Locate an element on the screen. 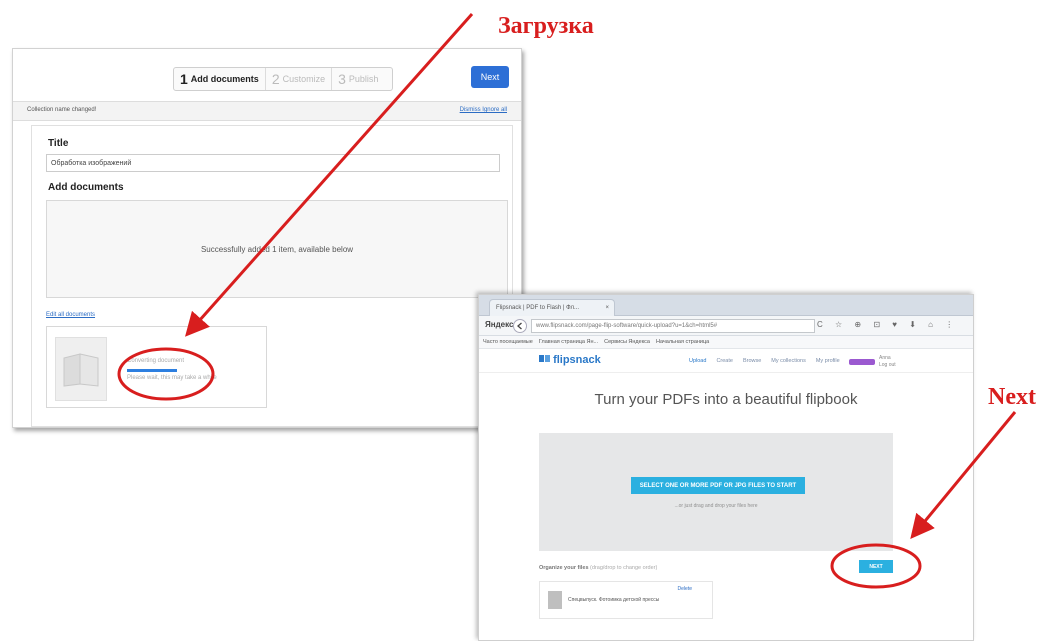  document-progress-bar is located at coordinates (152, 370).